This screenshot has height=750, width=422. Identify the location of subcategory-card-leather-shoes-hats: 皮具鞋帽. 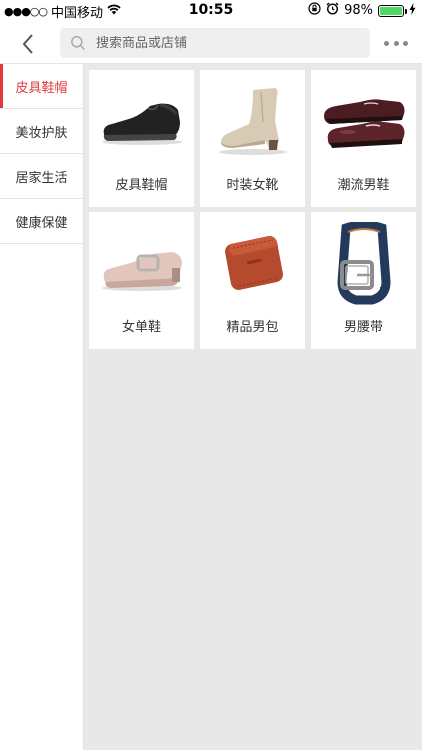
(141, 138).